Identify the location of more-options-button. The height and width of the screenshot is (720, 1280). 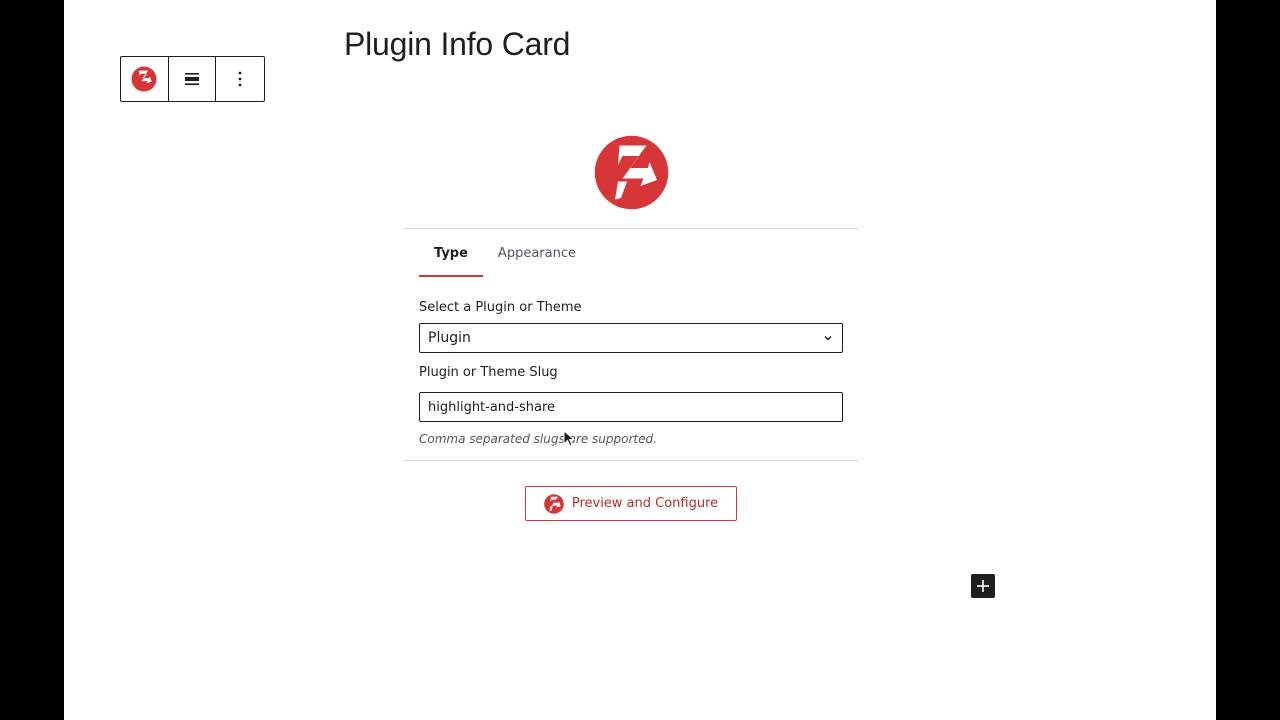
(240, 79).